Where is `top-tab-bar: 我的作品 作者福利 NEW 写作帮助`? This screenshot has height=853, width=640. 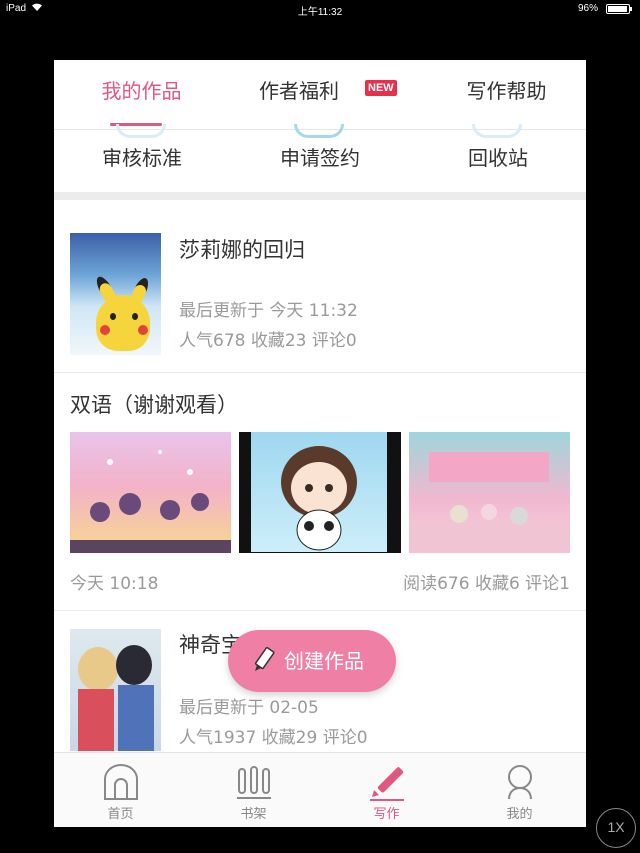 top-tab-bar: 我的作品 作者福利 NEW 写作帮助 is located at coordinates (320, 95).